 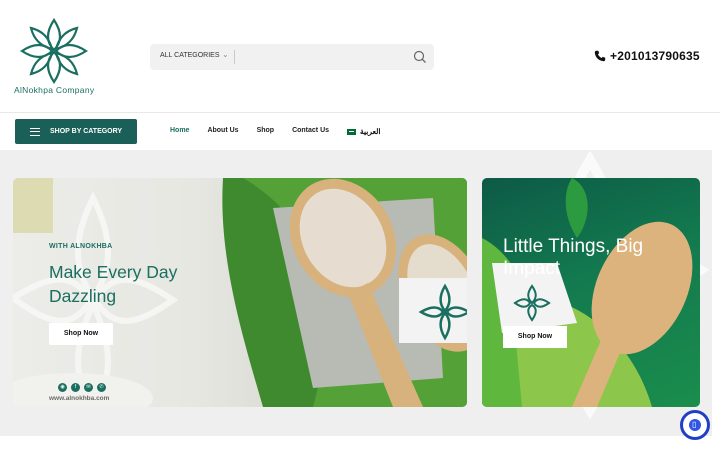 I want to click on chat-icon: ▯, so click(x=694, y=424).